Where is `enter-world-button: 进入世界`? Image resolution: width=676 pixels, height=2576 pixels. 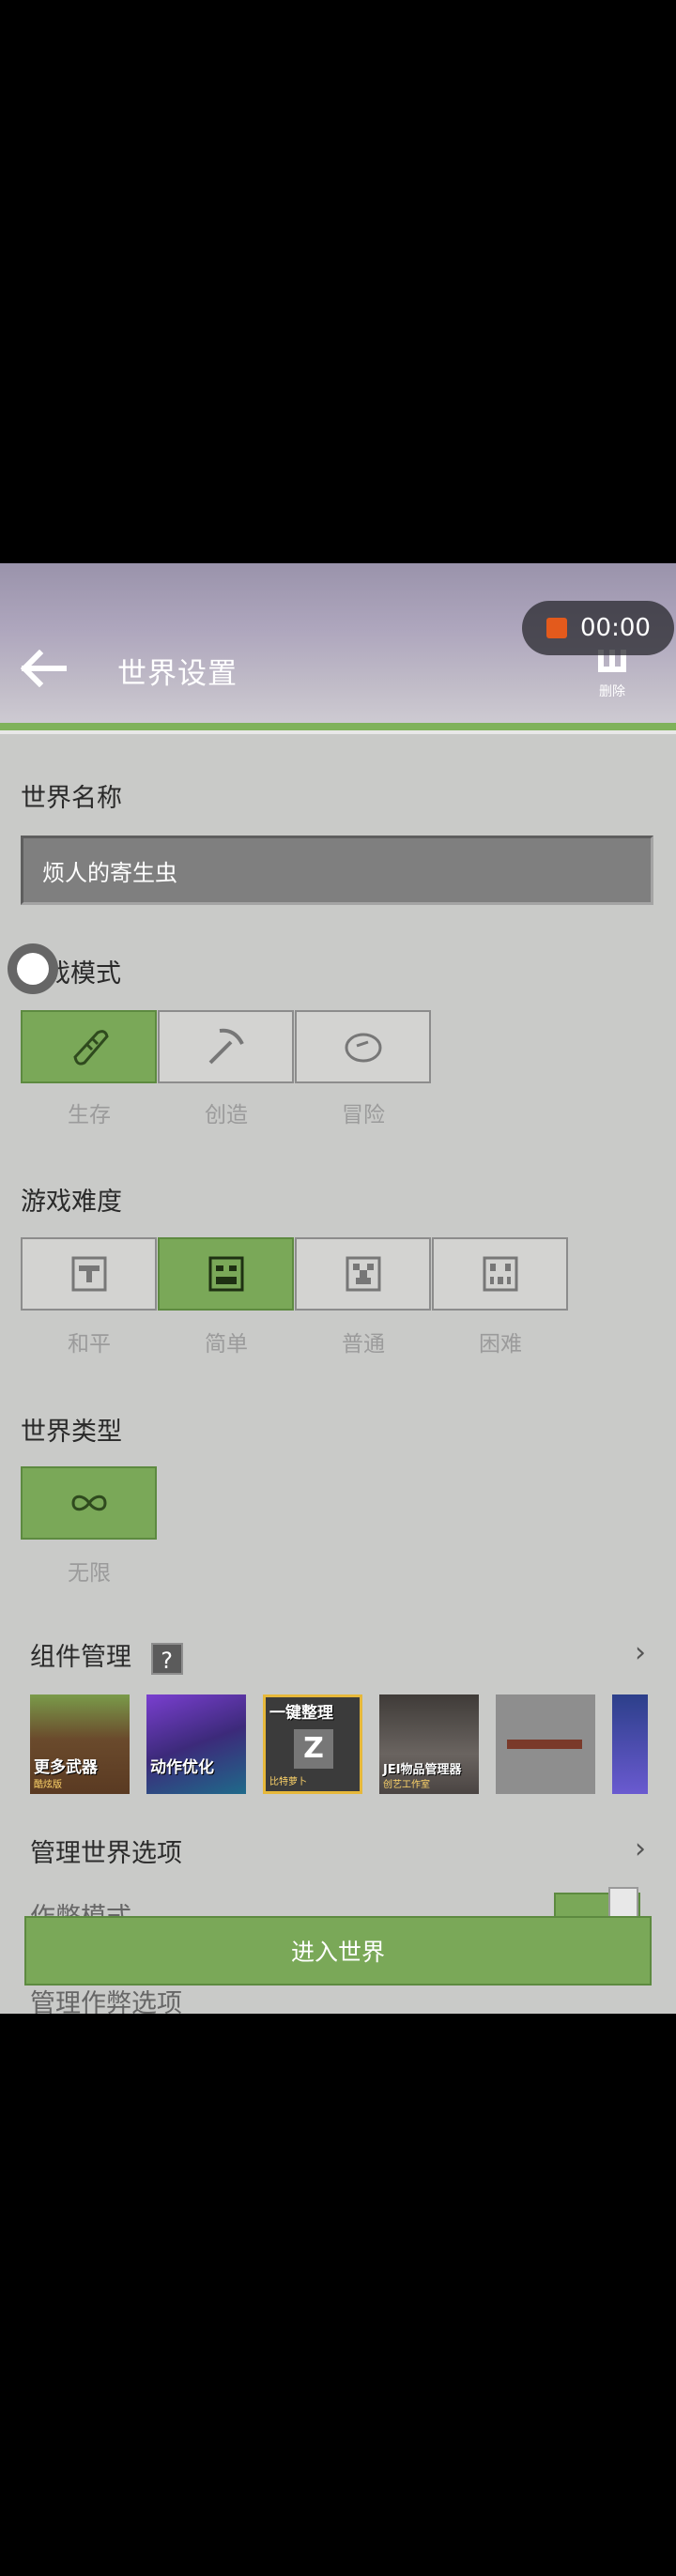
enter-world-button: 进入世界 is located at coordinates (338, 1951).